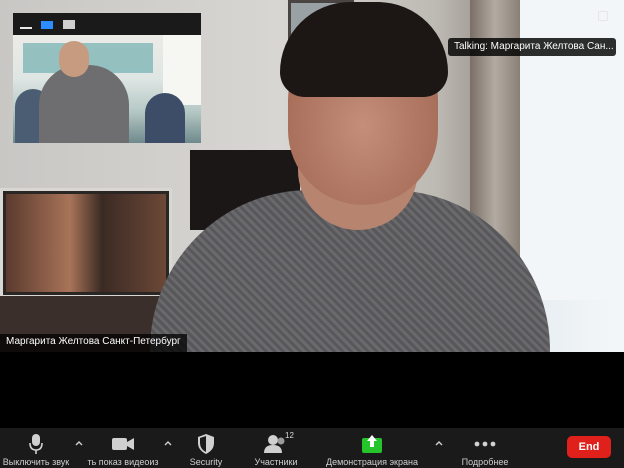 This screenshot has height=468, width=624. I want to click on participant-face, so click(74, 59).